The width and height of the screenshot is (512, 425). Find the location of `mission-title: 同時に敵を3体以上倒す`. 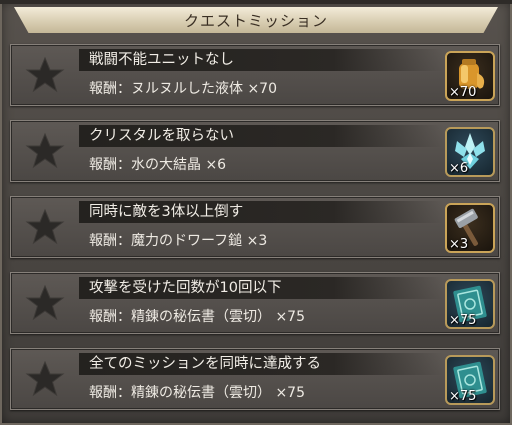

mission-title: 同時に敵を3体以上倒す is located at coordinates (261, 212).